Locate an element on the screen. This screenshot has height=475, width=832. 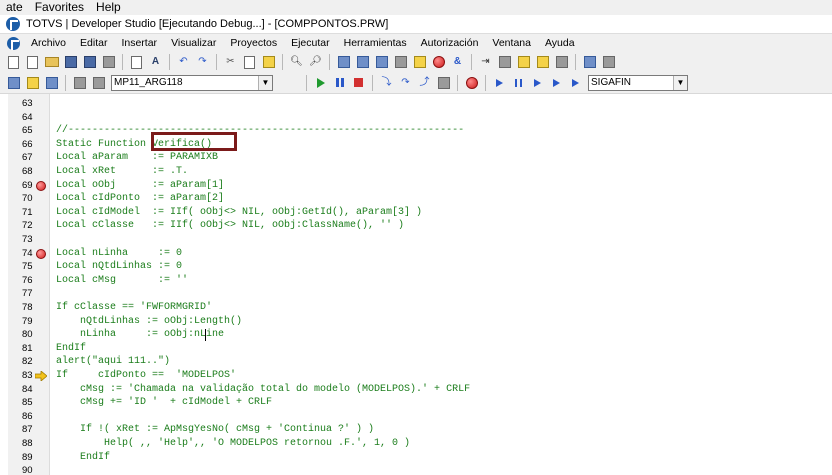
new-file-icon is located at coordinates (14, 62).